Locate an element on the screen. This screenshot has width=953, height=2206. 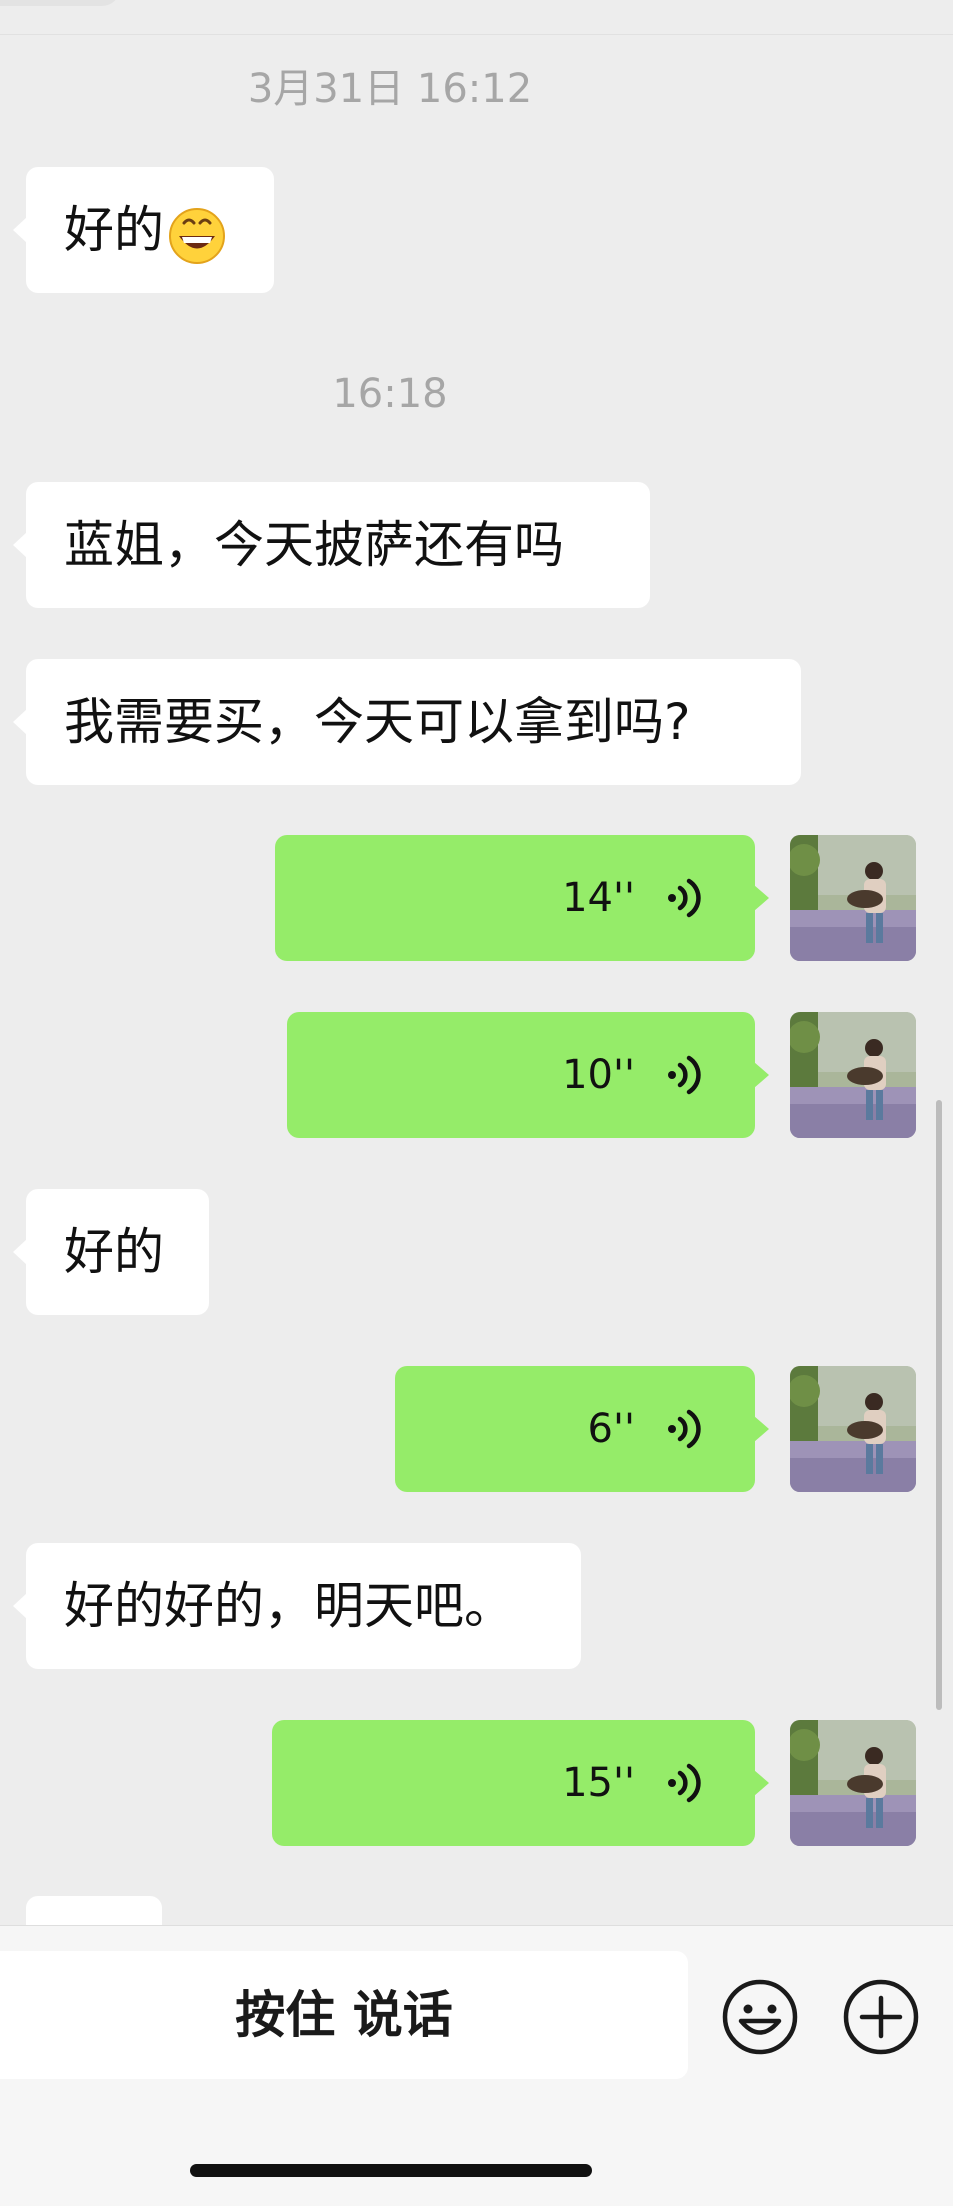
hold-to-talk-button: 按住 说话 is located at coordinates (344, 2015).